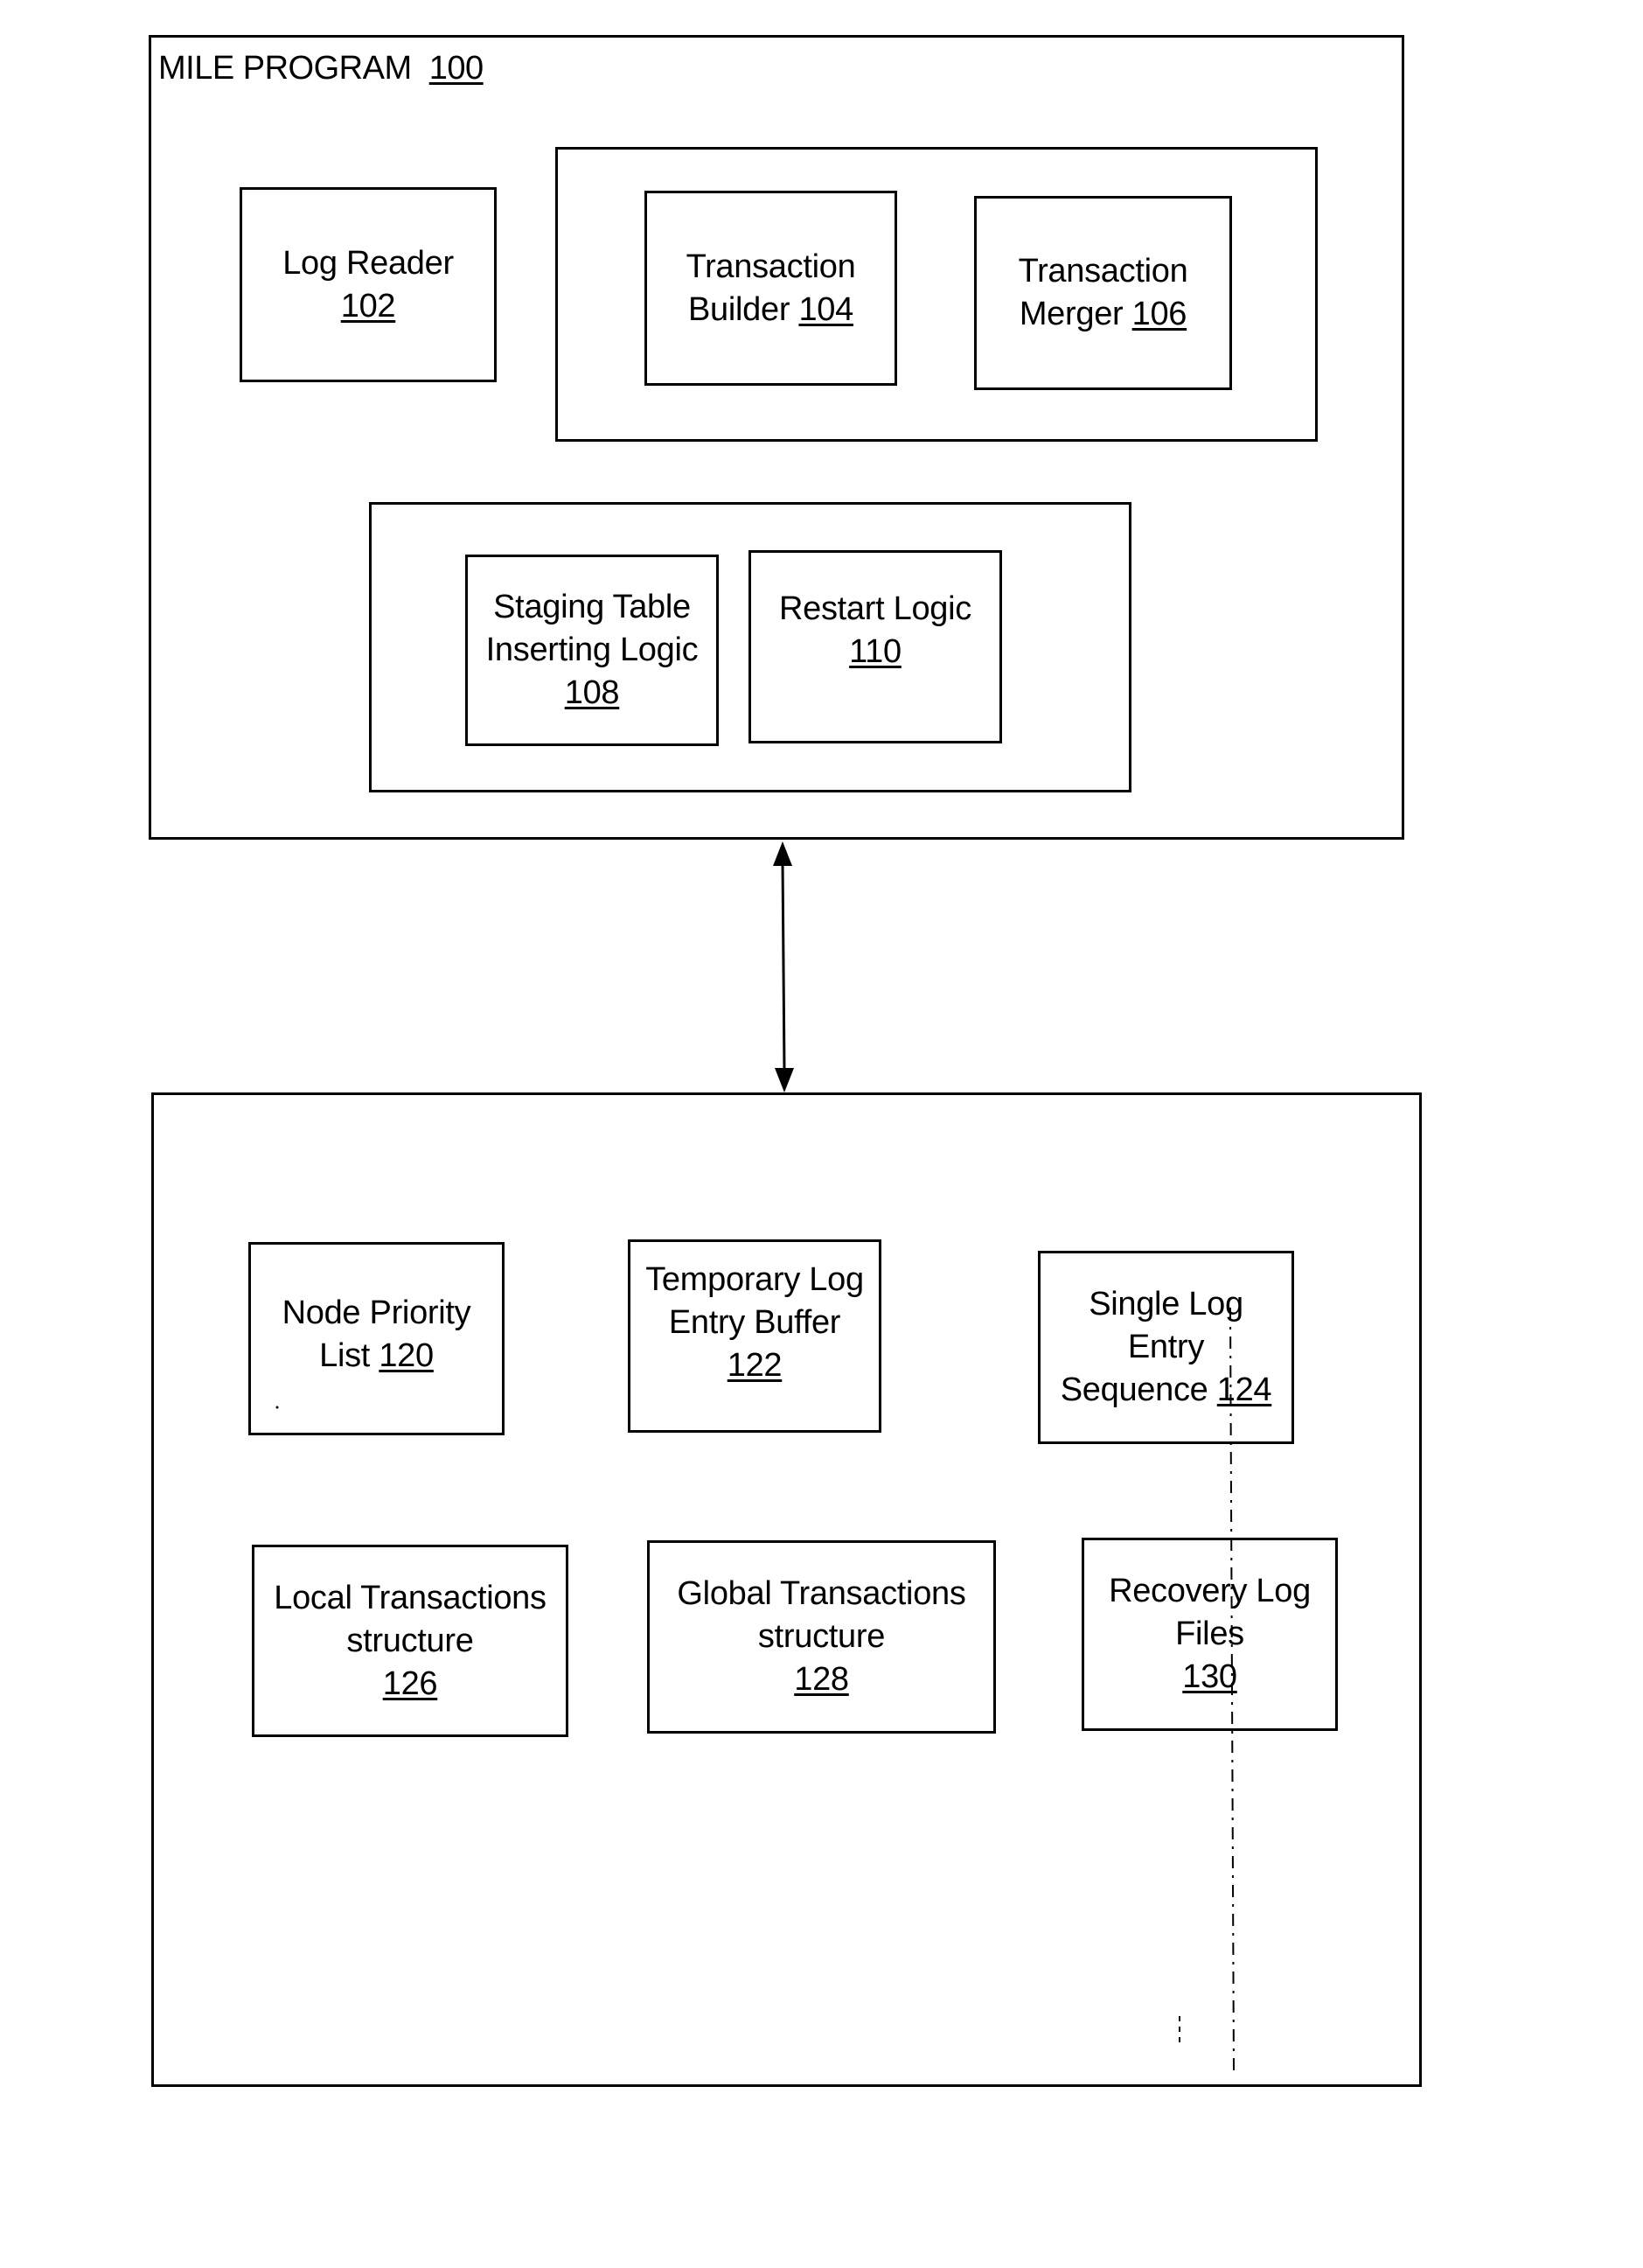  What do you see at coordinates (783, 966) in the screenshot?
I see `bidirectional-arrow` at bounding box center [783, 966].